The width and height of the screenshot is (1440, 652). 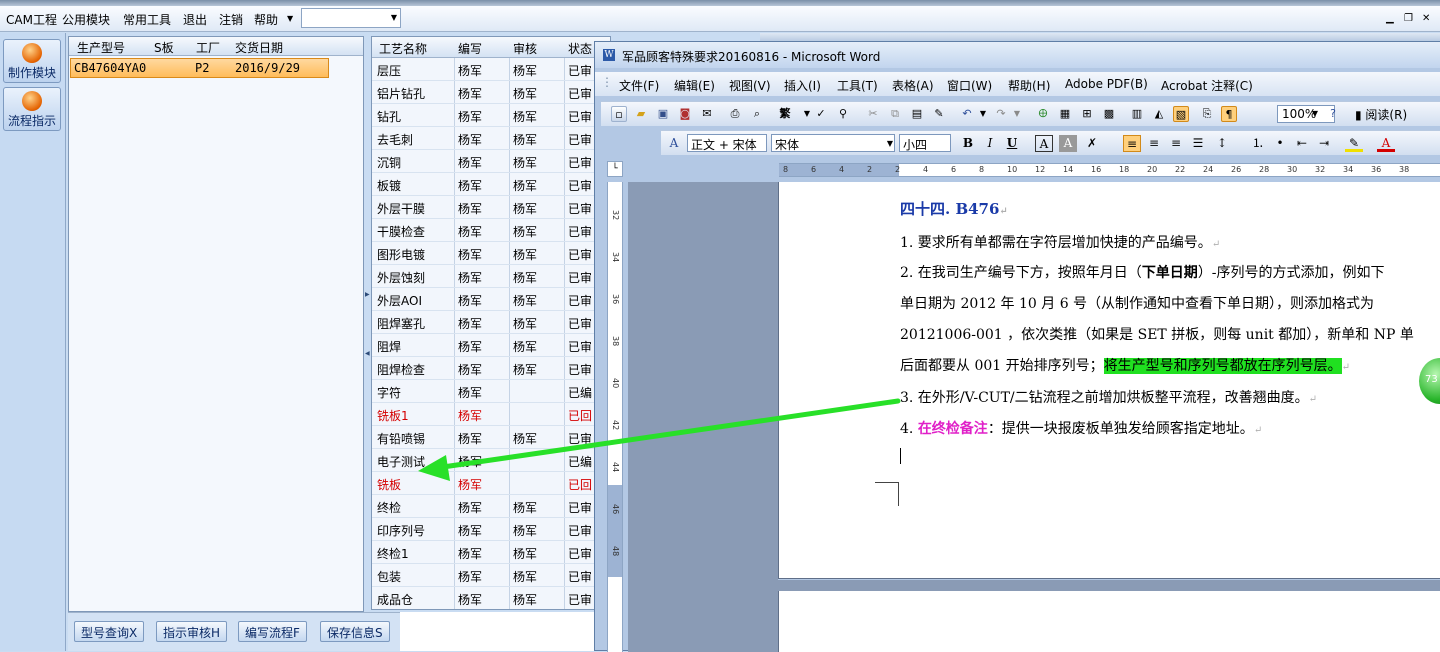 What do you see at coordinates (1280, 143) in the screenshot?
I see `bullets-icon: •` at bounding box center [1280, 143].